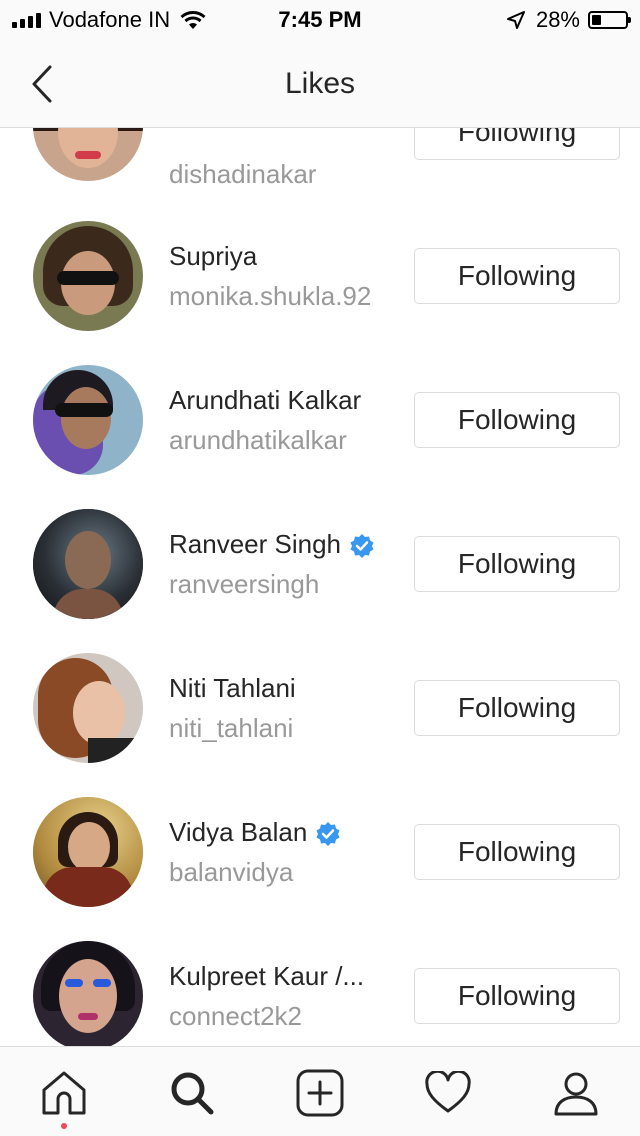 This screenshot has width=640, height=1136. Describe the element at coordinates (213, 256) in the screenshot. I see `user-name: Supriya` at that location.